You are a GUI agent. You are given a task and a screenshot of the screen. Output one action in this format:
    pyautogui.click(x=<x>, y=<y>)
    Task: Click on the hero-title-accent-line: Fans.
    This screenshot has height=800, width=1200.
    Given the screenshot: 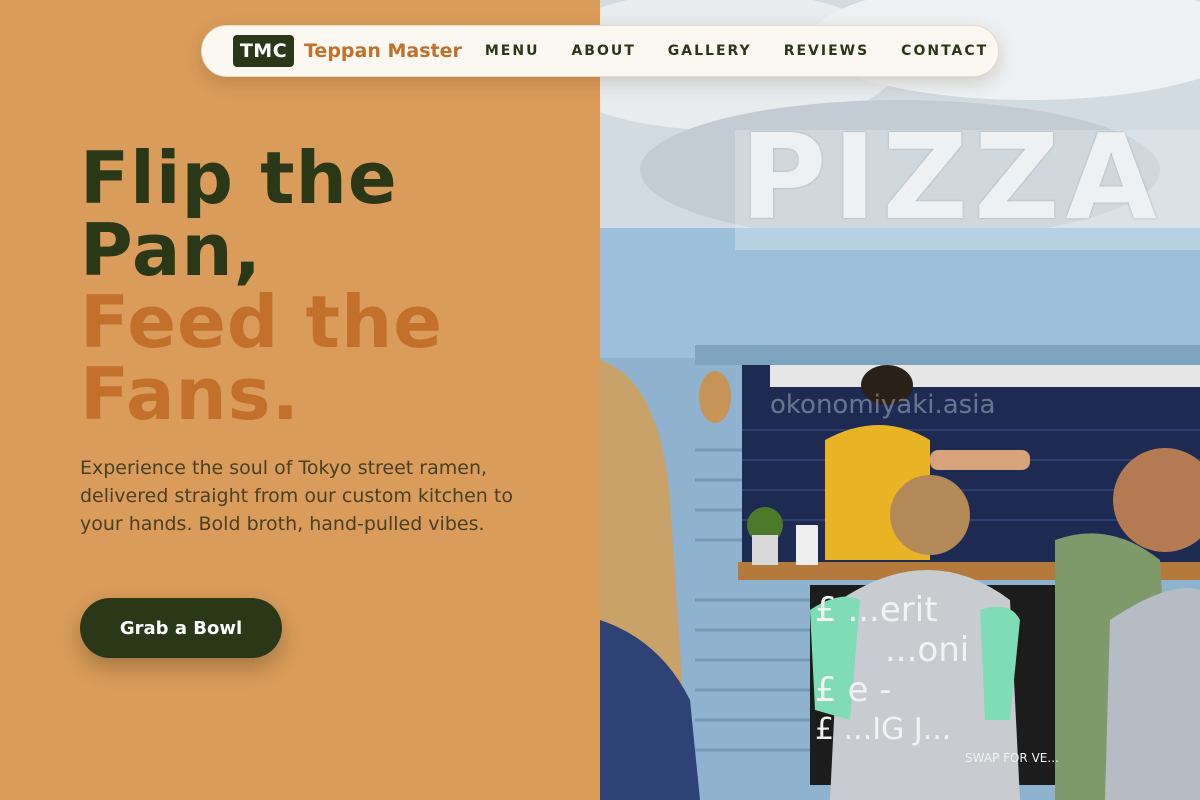 What is the action you would take?
    pyautogui.click(x=190, y=394)
    